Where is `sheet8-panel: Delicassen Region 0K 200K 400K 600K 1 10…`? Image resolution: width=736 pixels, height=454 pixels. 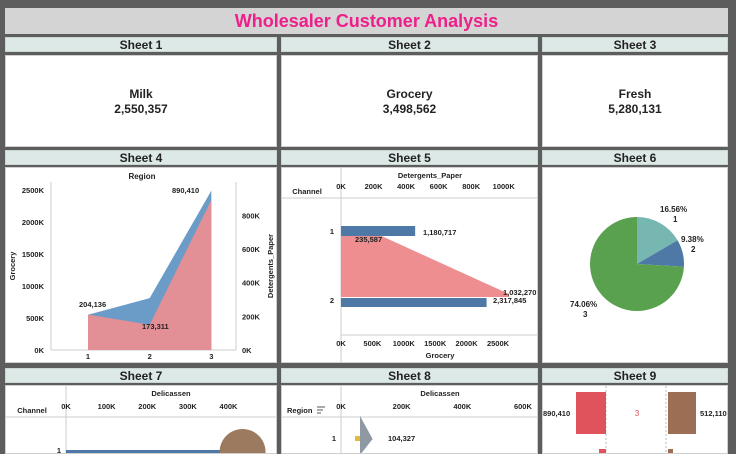
sheet8-panel: Delicassen Region 0K 200K 400K 600K 1 10… is located at coordinates (409, 419).